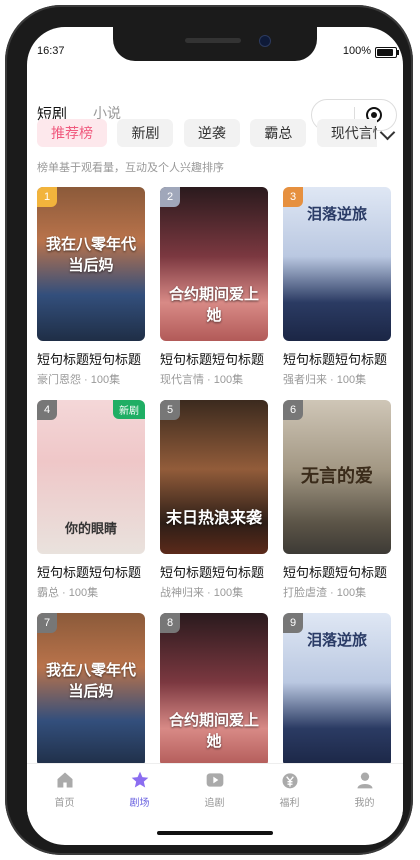 This screenshot has height=860, width=420. Describe the element at coordinates (289, 789) in the screenshot. I see `tab-welfare: 福利` at that location.